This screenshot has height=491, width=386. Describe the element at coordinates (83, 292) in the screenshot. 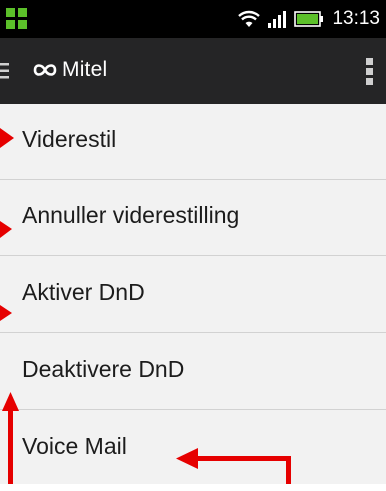

I see `menu-item-label: Aktiver DnD` at that location.